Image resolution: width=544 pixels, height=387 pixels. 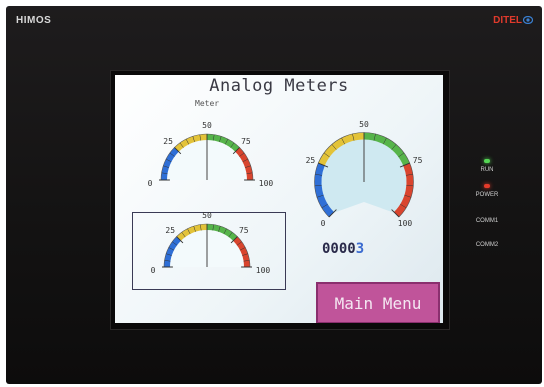 I want to click on main-menu-button: Main Menu, so click(x=378, y=302).